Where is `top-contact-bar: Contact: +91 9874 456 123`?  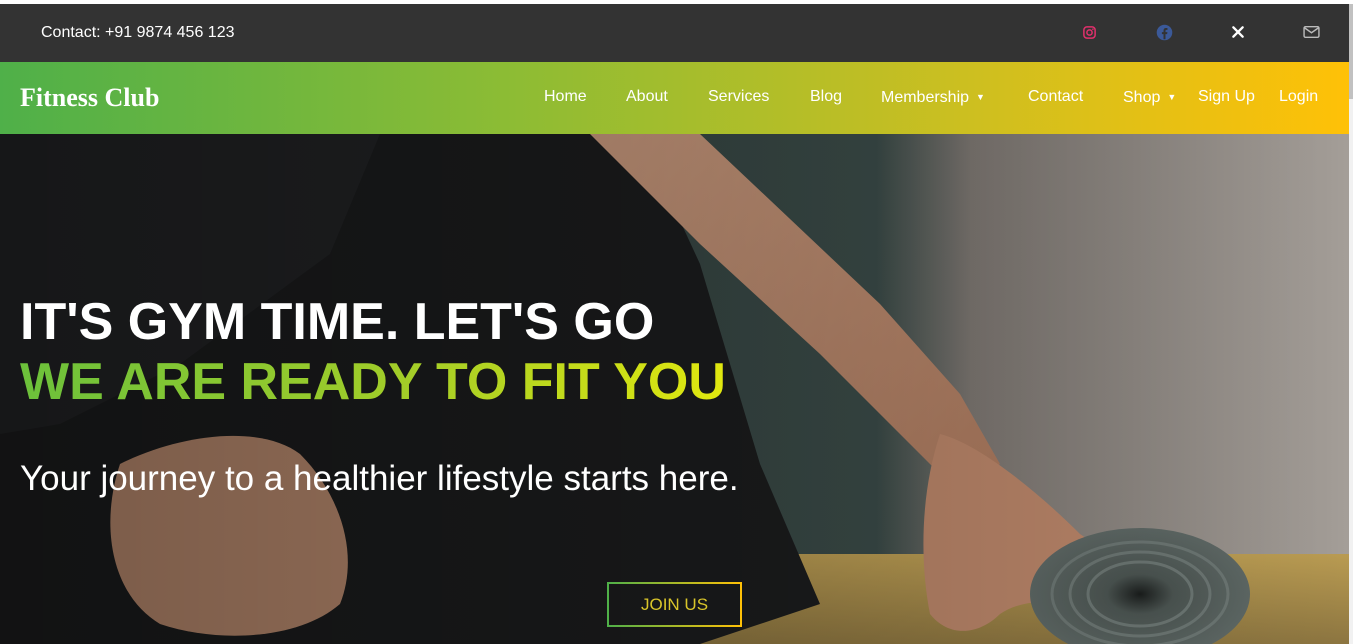 top-contact-bar: Contact: +91 9874 456 123 is located at coordinates (674, 33).